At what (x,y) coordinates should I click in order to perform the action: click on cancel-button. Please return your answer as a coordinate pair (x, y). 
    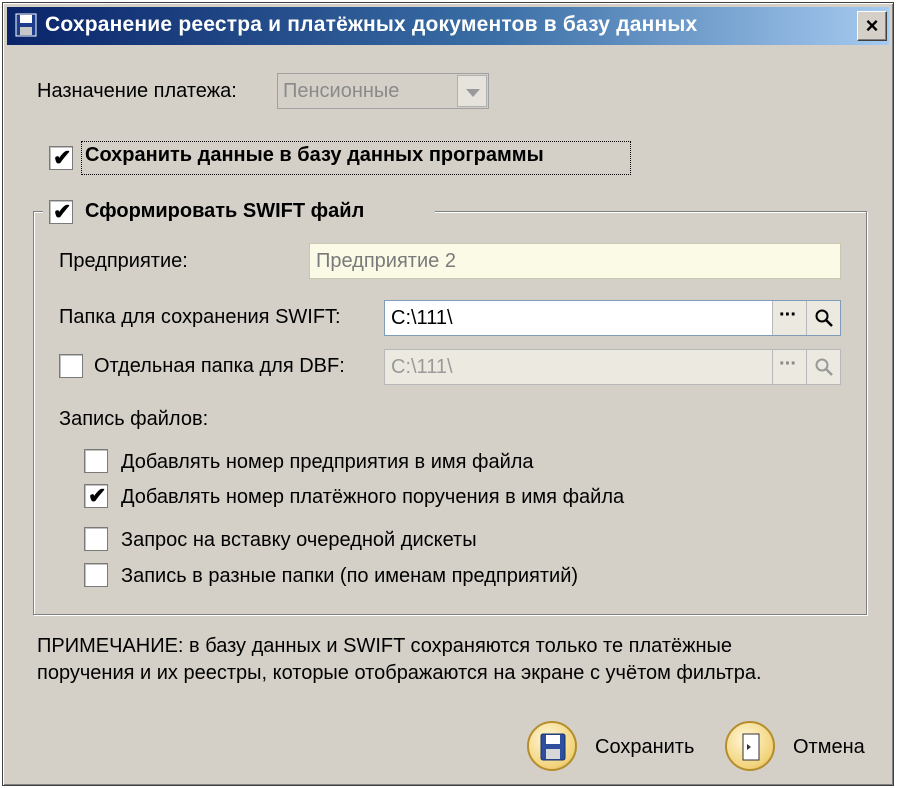
    Looking at the image, I should click on (750, 746).